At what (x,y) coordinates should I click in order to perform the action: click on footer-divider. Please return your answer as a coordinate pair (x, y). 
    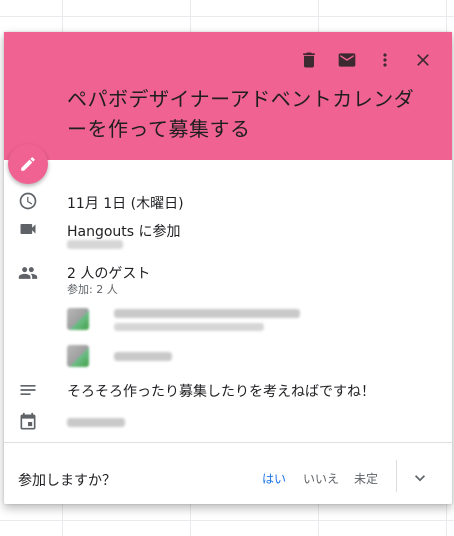
    Looking at the image, I should click on (228, 442).